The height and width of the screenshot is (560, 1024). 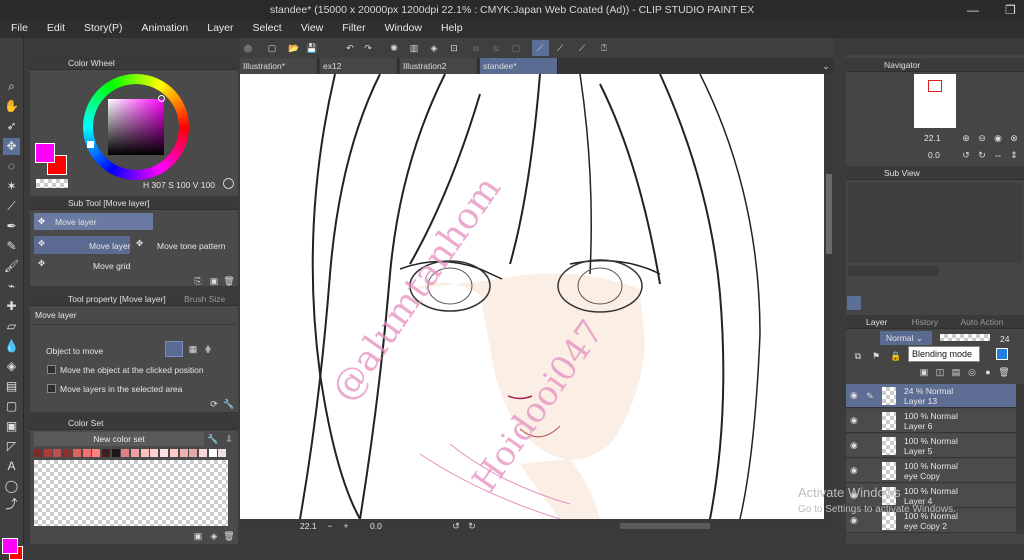 I want to click on brush-size-tab: Brush Size, so click(x=204, y=299).